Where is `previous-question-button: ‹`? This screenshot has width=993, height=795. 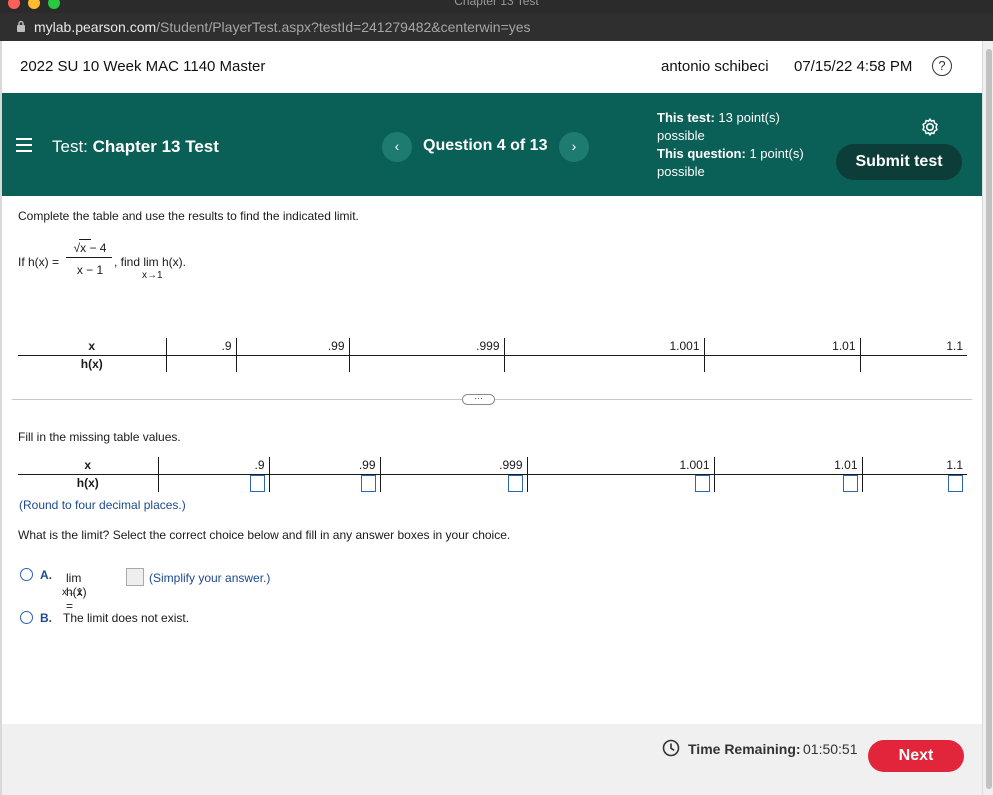
previous-question-button: ‹ is located at coordinates (397, 147).